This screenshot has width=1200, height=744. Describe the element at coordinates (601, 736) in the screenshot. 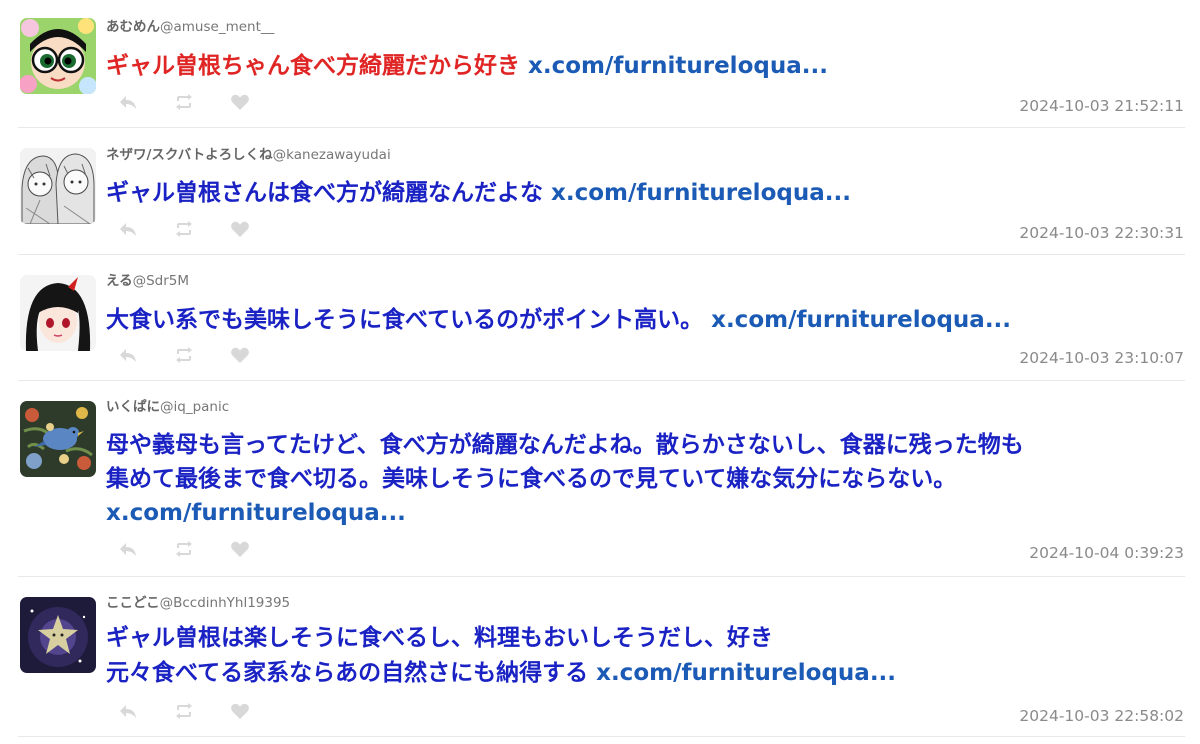

I see `divider` at that location.